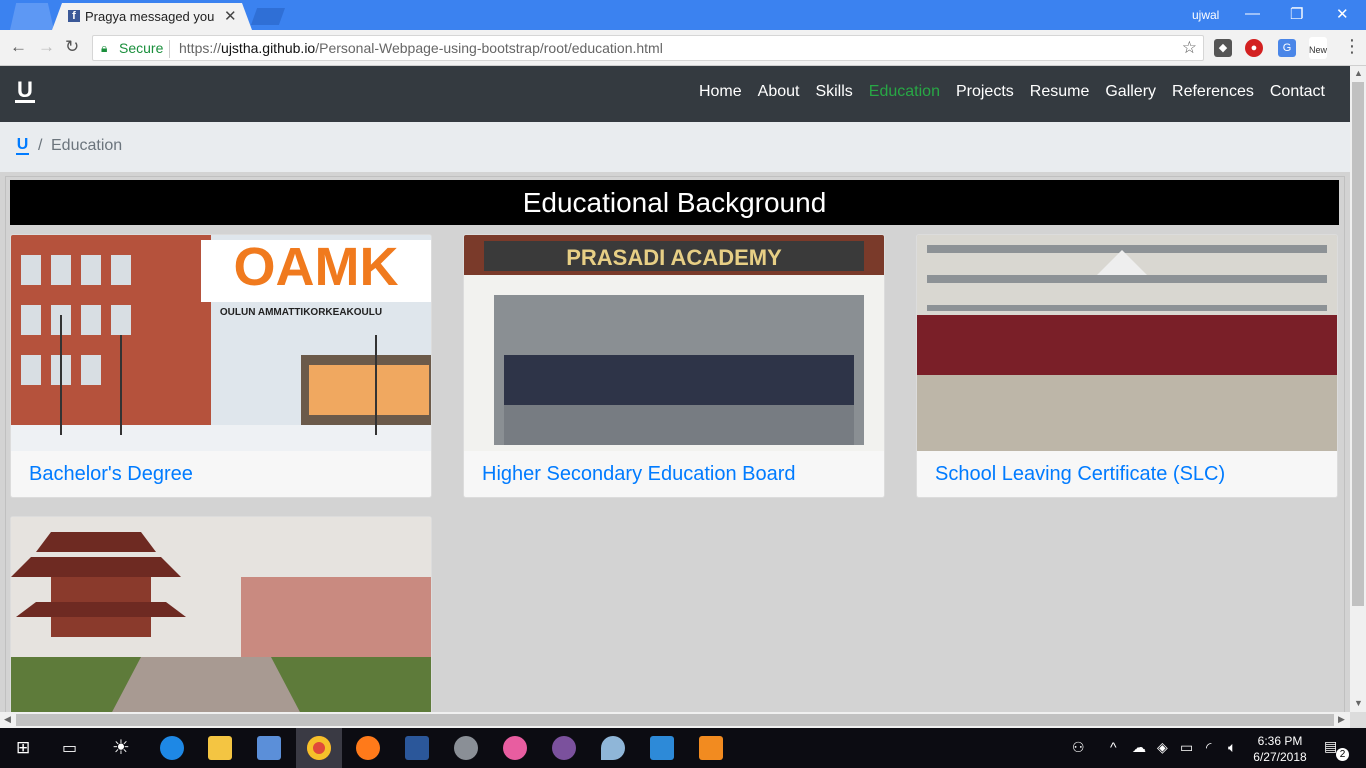 The image size is (1366, 768). What do you see at coordinates (1254, 48) in the screenshot?
I see `adblock-icon: ●` at bounding box center [1254, 48].